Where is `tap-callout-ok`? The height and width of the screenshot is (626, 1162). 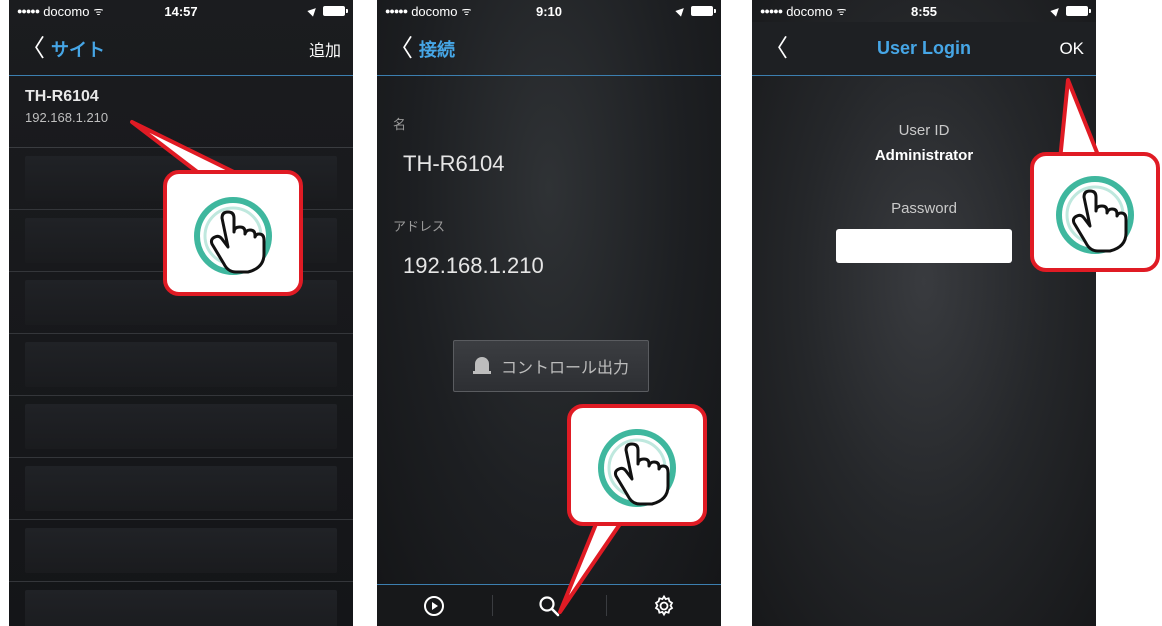 tap-callout-ok is located at coordinates (1095, 212).